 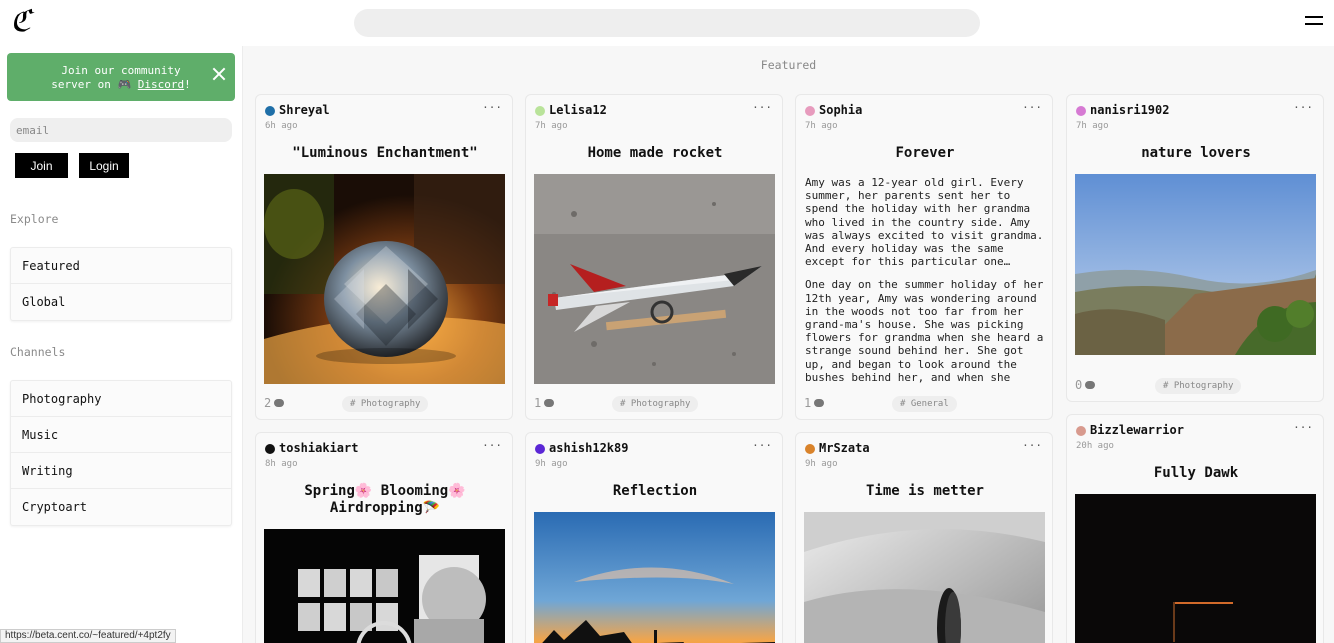 I want to click on channel-item-cryptoart: Cryptoart, so click(x=121, y=507).